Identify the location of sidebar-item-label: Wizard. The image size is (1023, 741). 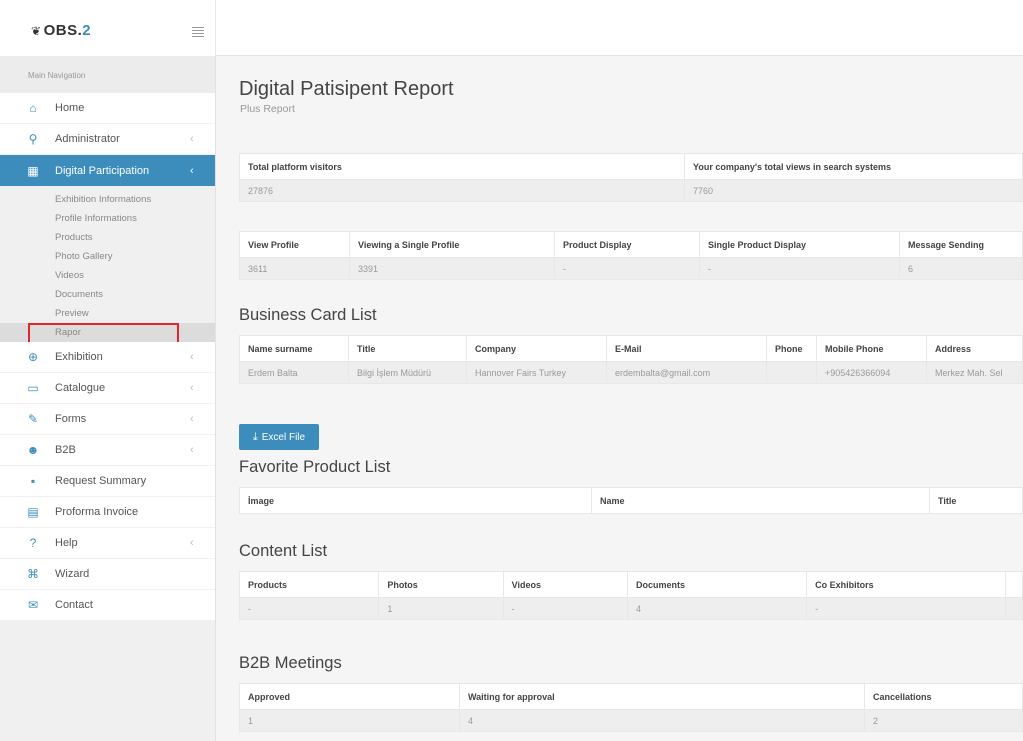
(72, 574).